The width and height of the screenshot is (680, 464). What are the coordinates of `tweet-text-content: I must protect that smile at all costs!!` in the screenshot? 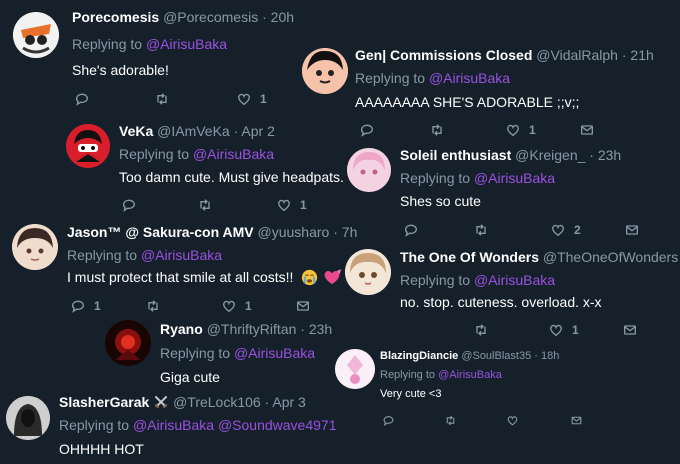 It's located at (180, 277).